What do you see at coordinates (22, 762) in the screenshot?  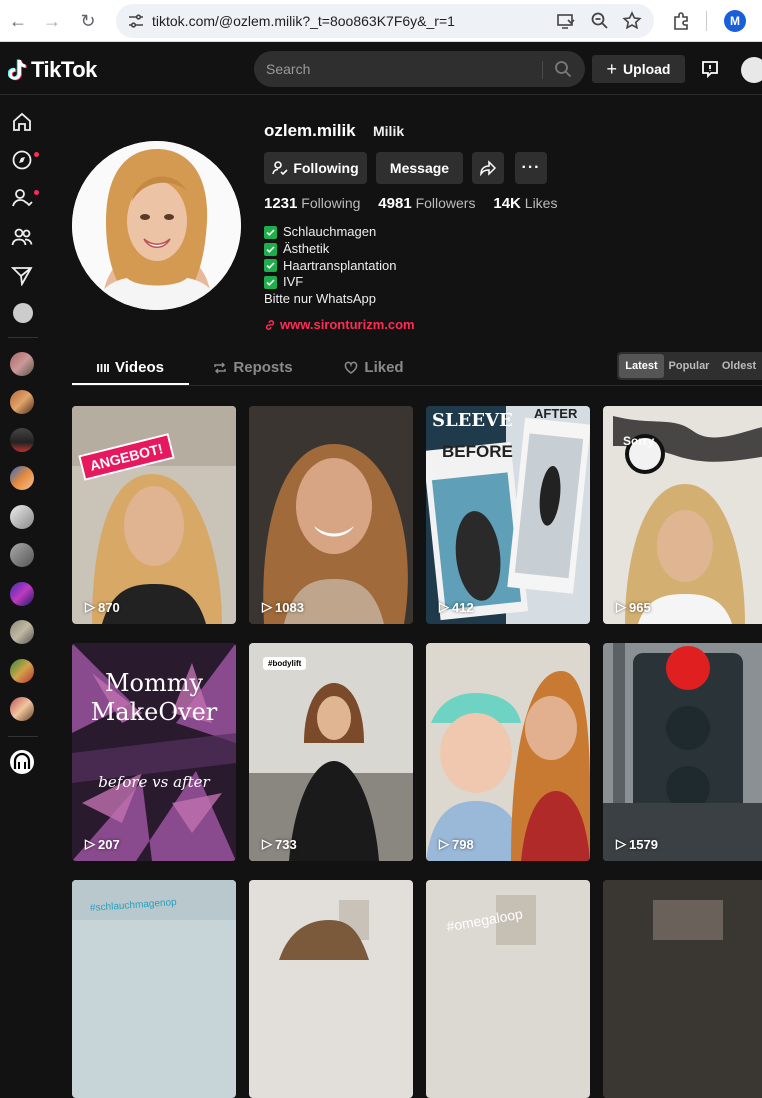 I see `live-studio-icon` at bounding box center [22, 762].